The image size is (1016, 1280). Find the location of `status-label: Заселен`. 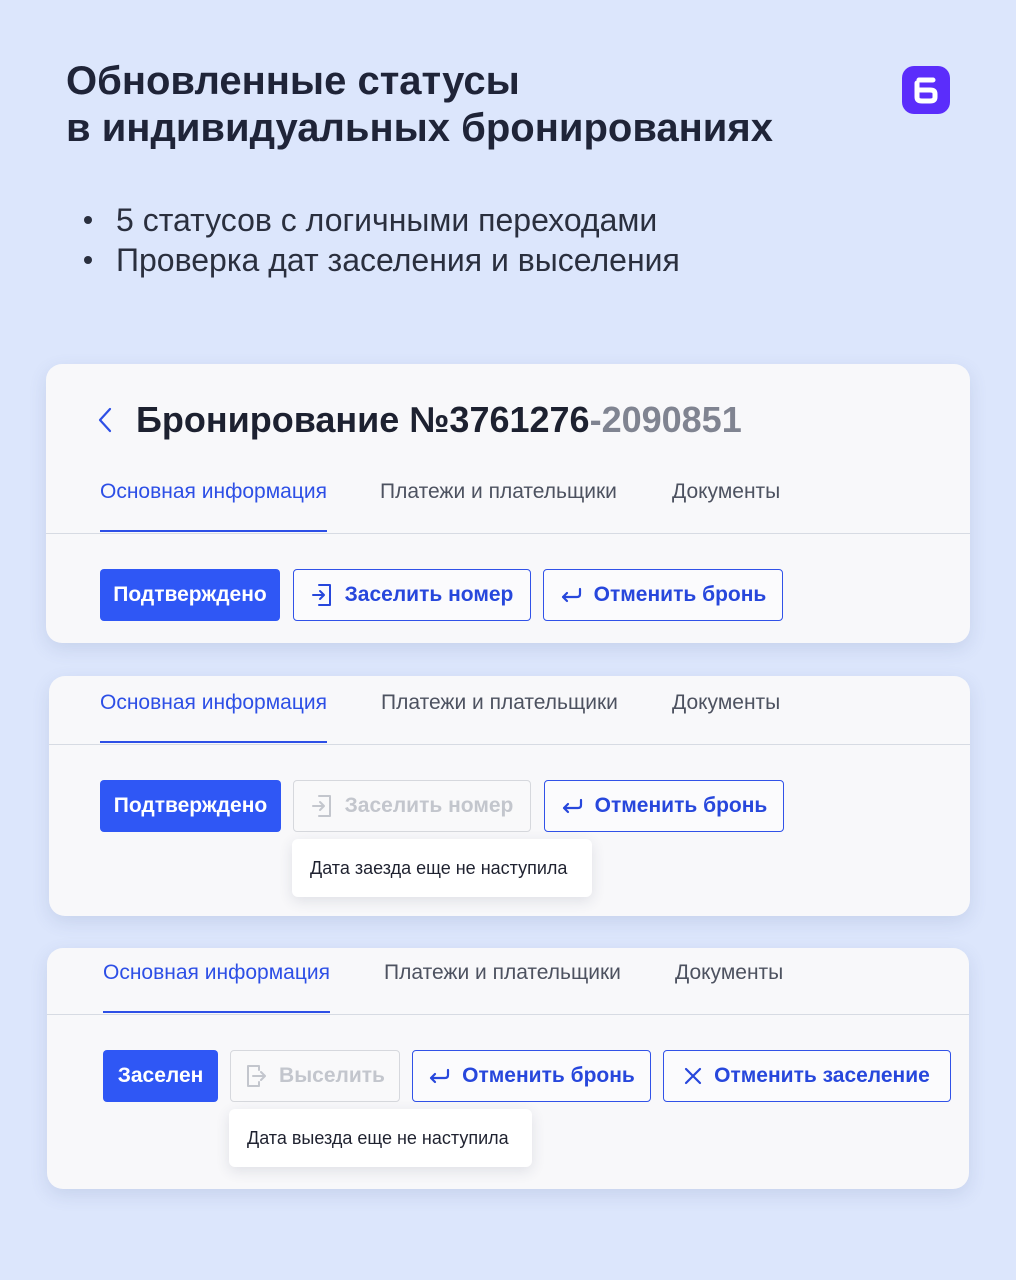

status-label: Заселен is located at coordinates (160, 1075).